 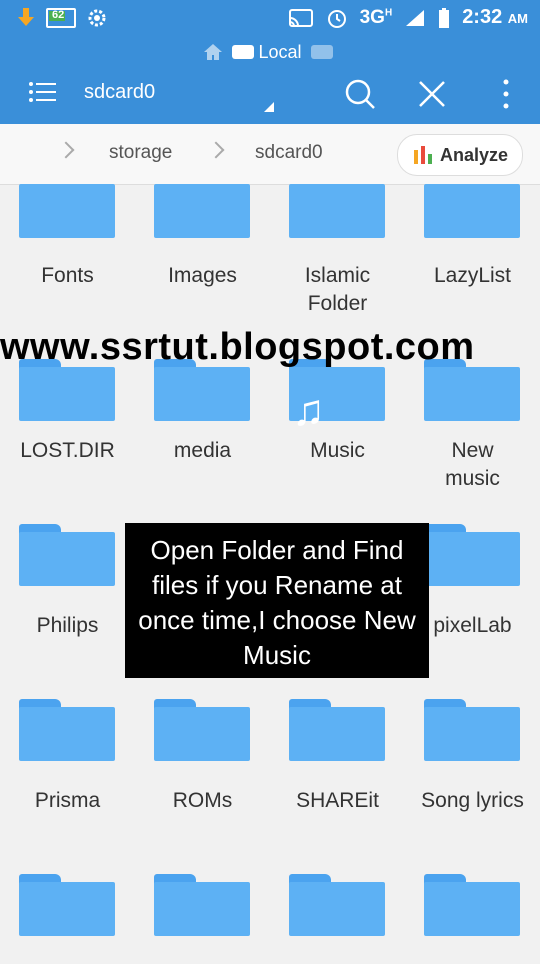 What do you see at coordinates (506, 94) in the screenshot?
I see `more-options-icon` at bounding box center [506, 94].